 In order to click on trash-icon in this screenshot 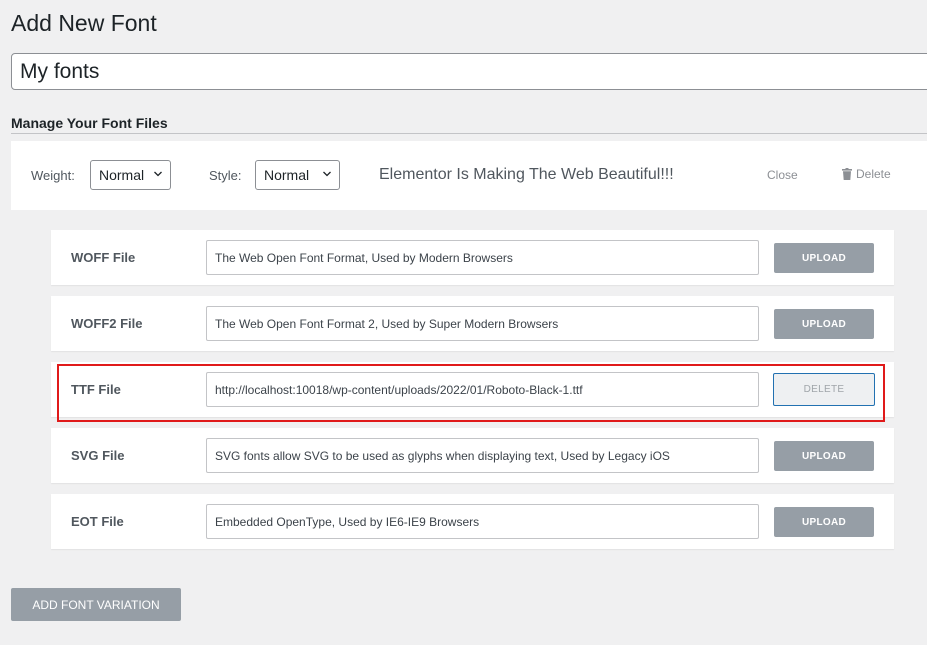, I will do `click(847, 174)`.